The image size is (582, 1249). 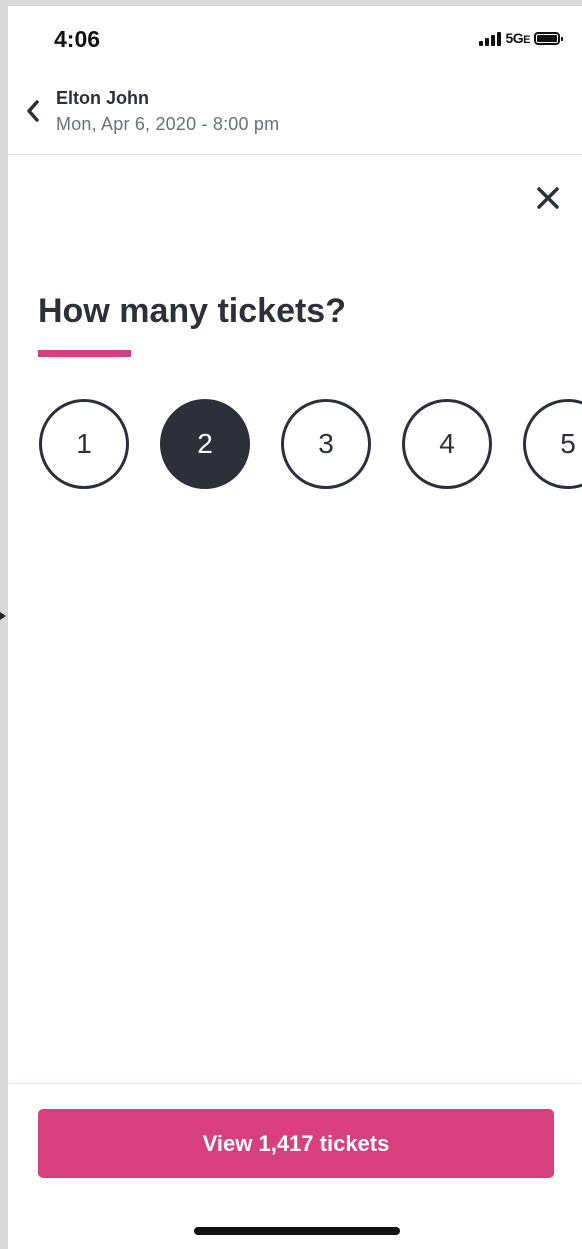 What do you see at coordinates (517, 38) in the screenshot?
I see `network-indicator: 5GE` at bounding box center [517, 38].